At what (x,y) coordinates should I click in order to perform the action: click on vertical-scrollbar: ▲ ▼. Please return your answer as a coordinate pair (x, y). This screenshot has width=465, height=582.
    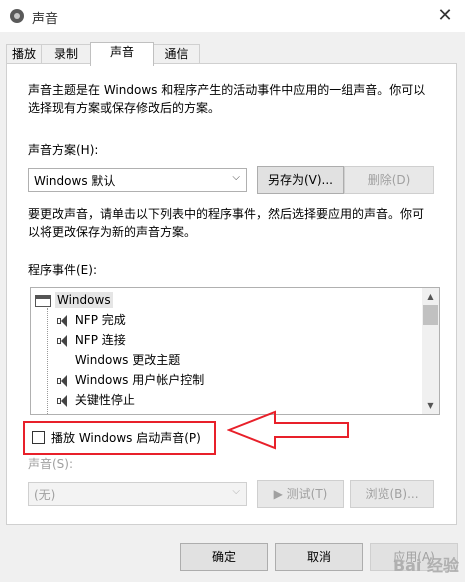
    Looking at the image, I should click on (430, 351).